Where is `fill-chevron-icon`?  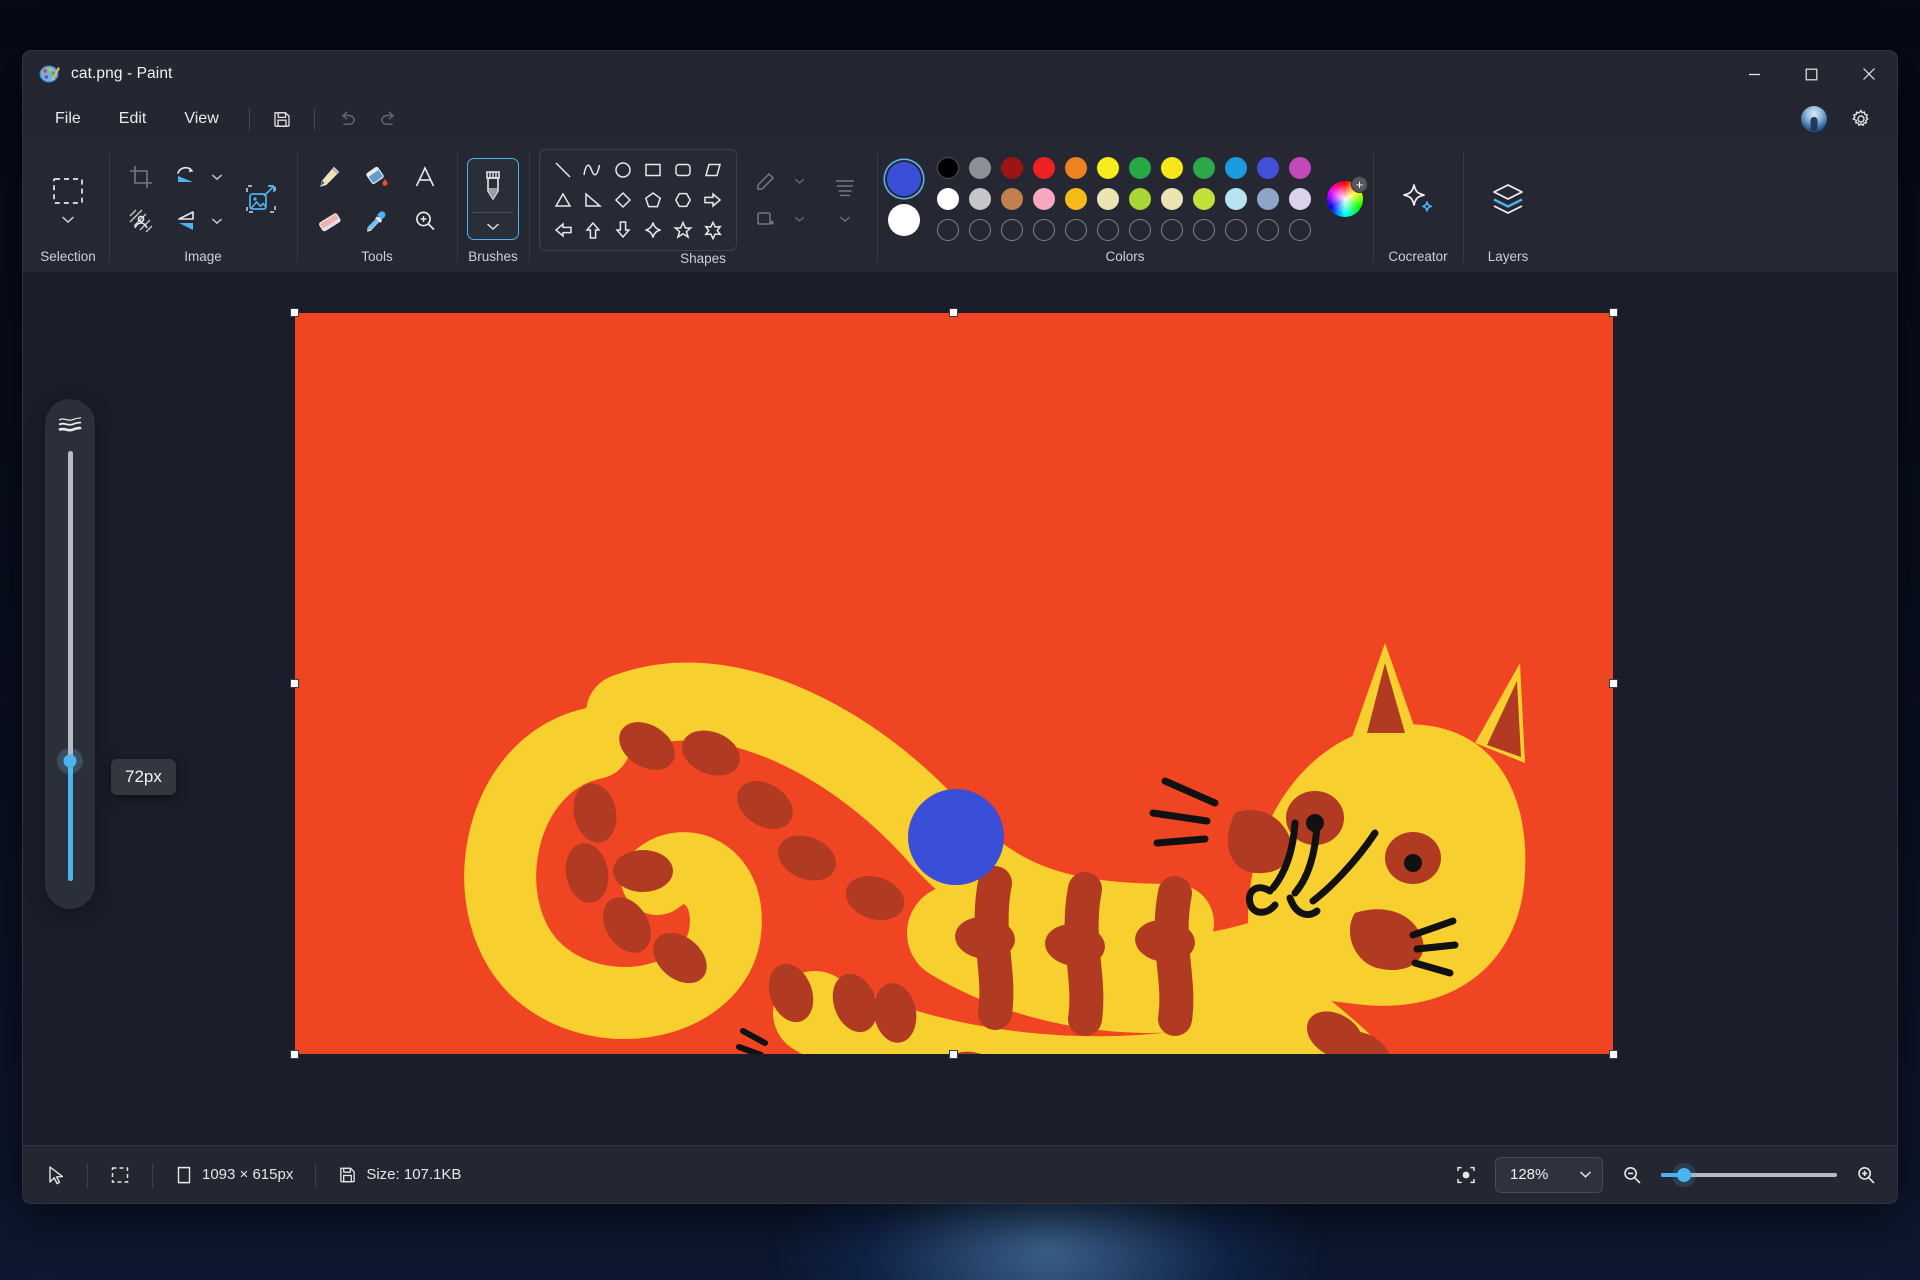
fill-chevron-icon is located at coordinates (799, 219).